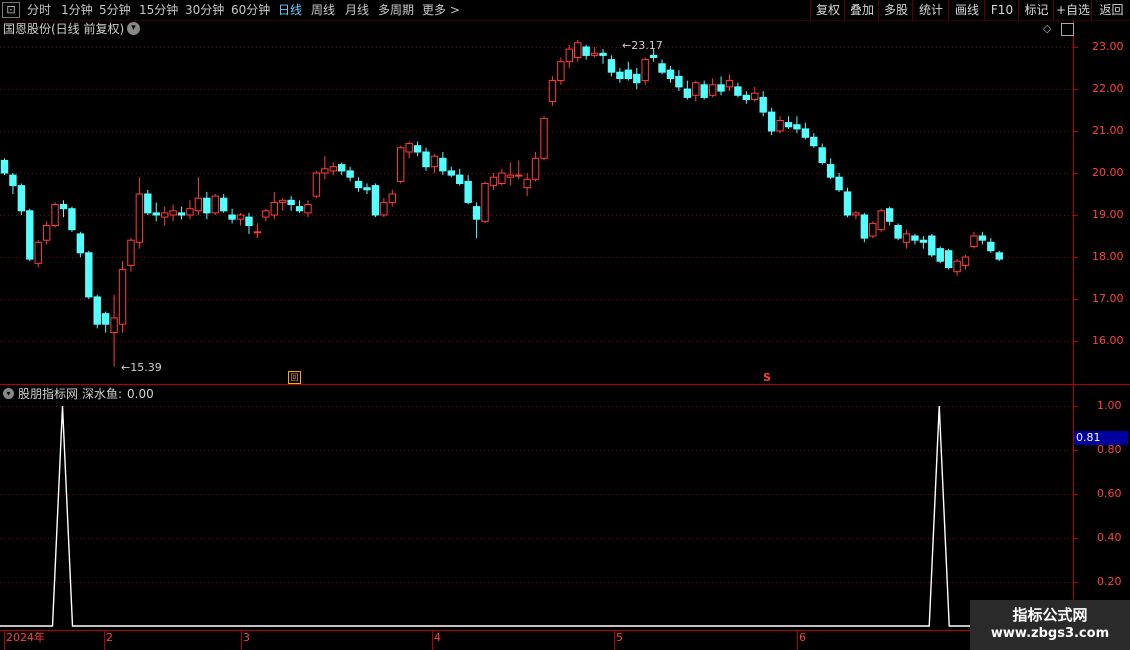  Describe the element at coordinates (1108, 46) in the screenshot. I see `price-label: 23.00` at that location.